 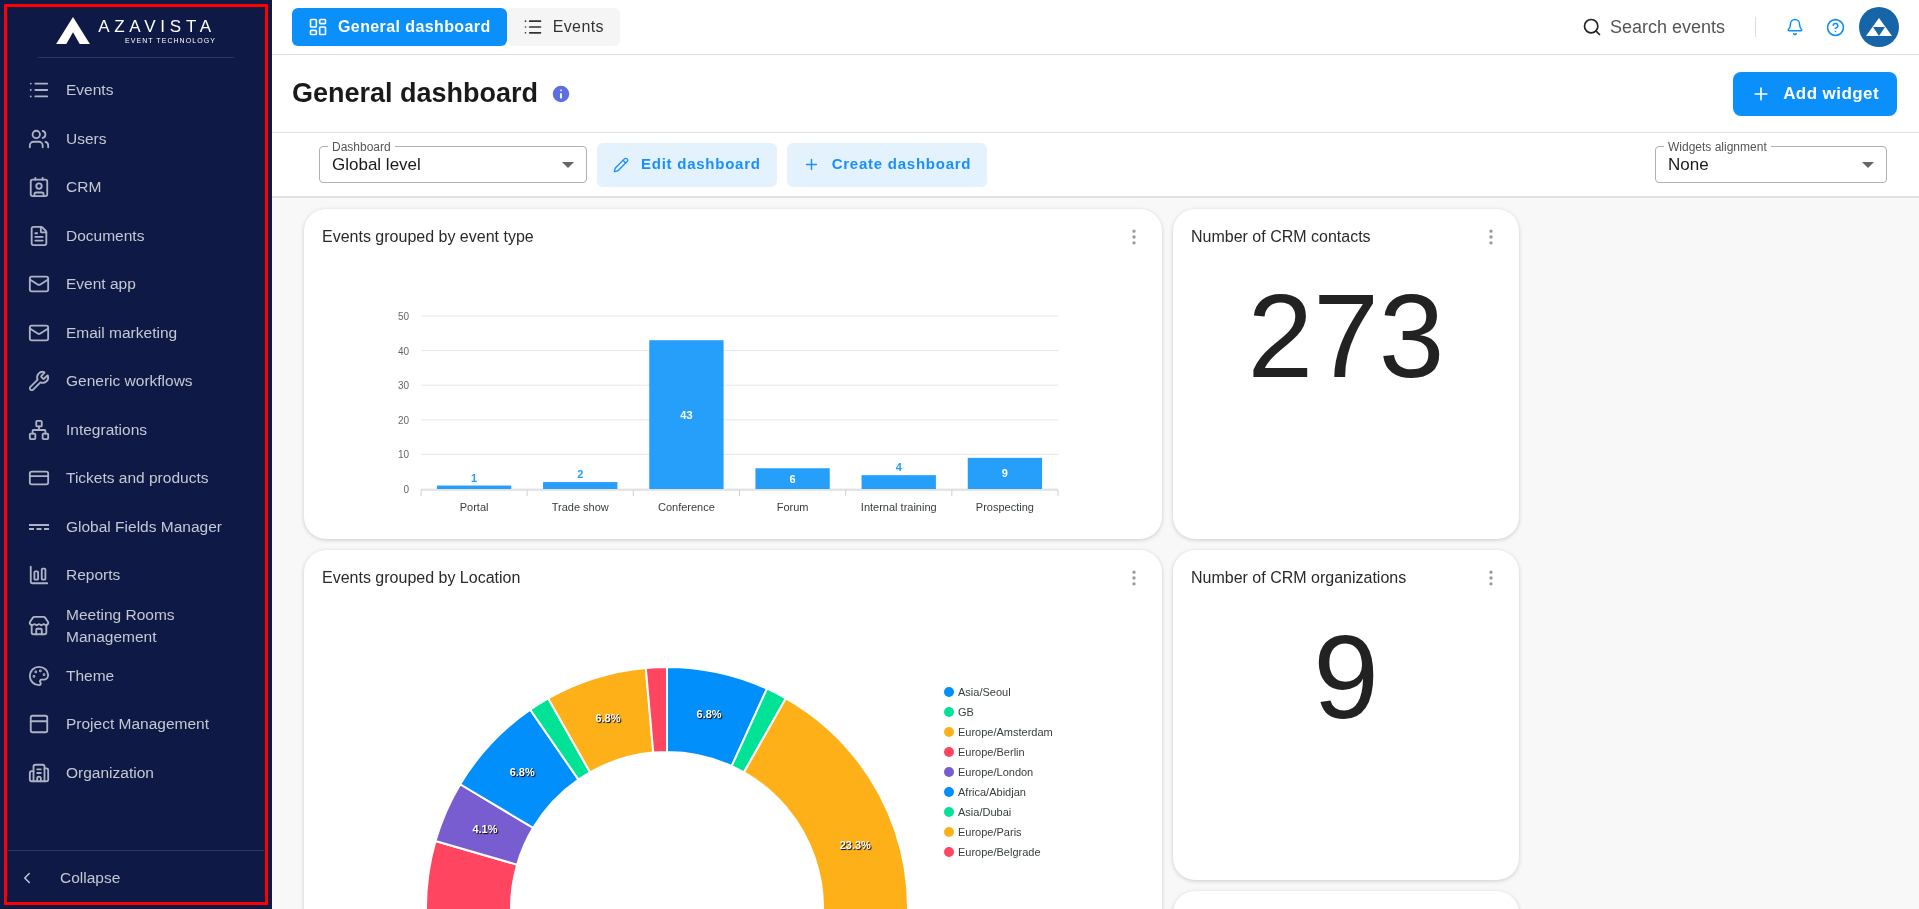 What do you see at coordinates (990, 832) in the screenshot?
I see `legend-label: Europe/Paris` at bounding box center [990, 832].